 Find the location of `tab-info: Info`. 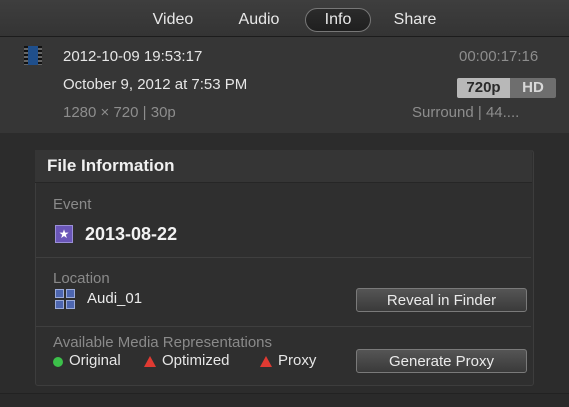

tab-info: Info is located at coordinates (338, 20).